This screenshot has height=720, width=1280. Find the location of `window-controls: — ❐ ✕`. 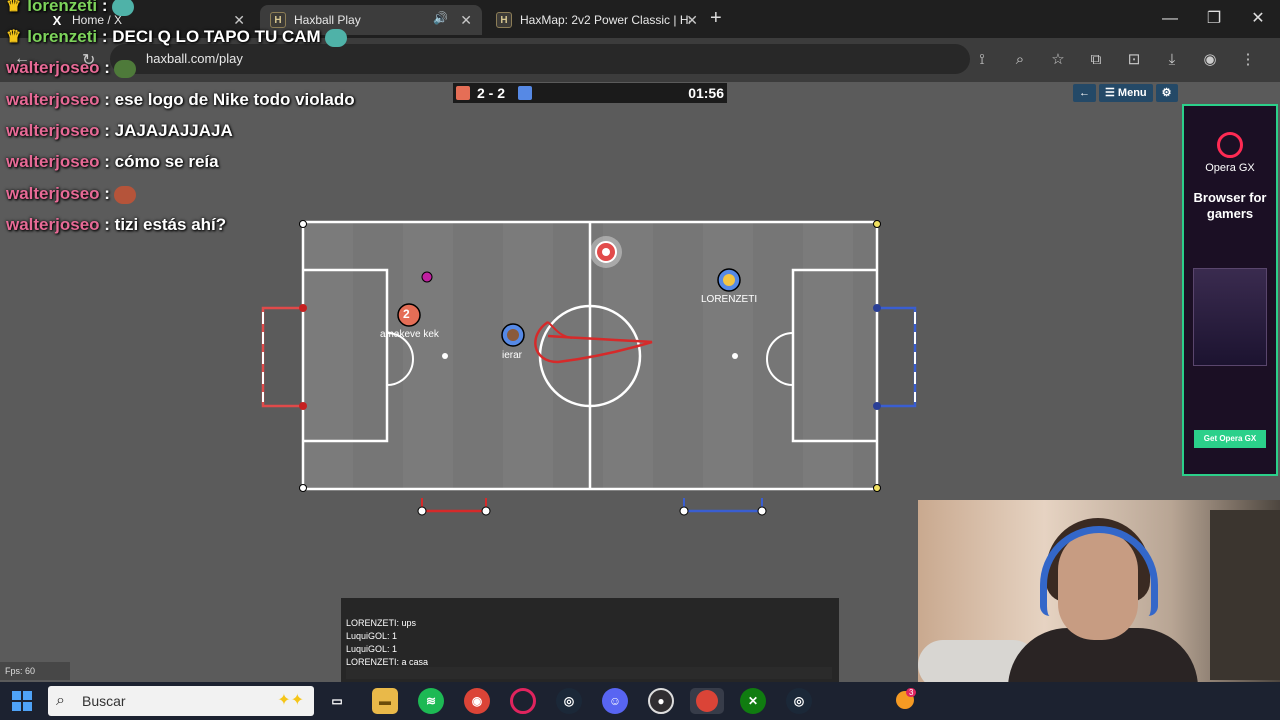

window-controls: — ❐ ✕ is located at coordinates (1214, 19).